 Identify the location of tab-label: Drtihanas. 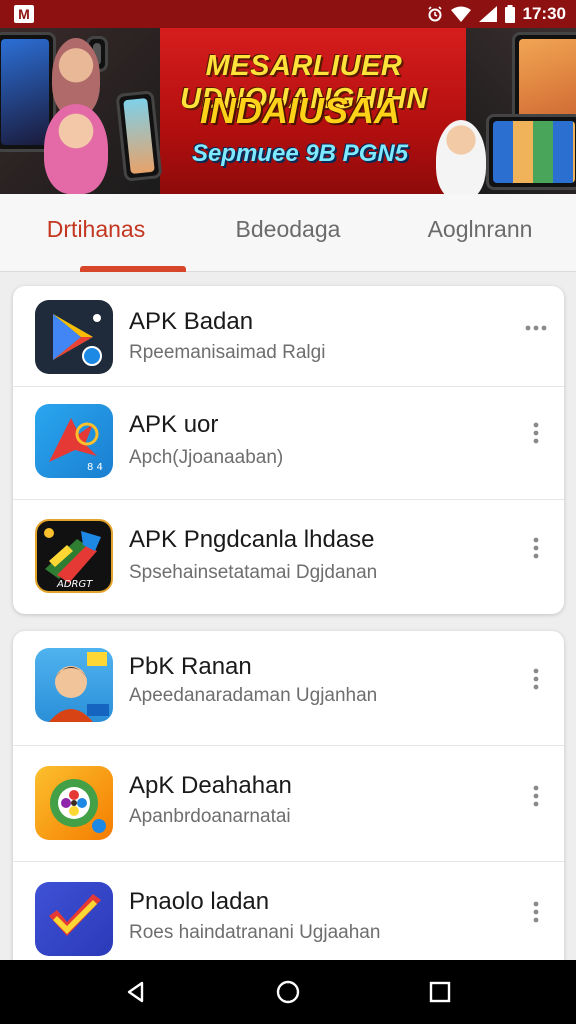
(96, 229).